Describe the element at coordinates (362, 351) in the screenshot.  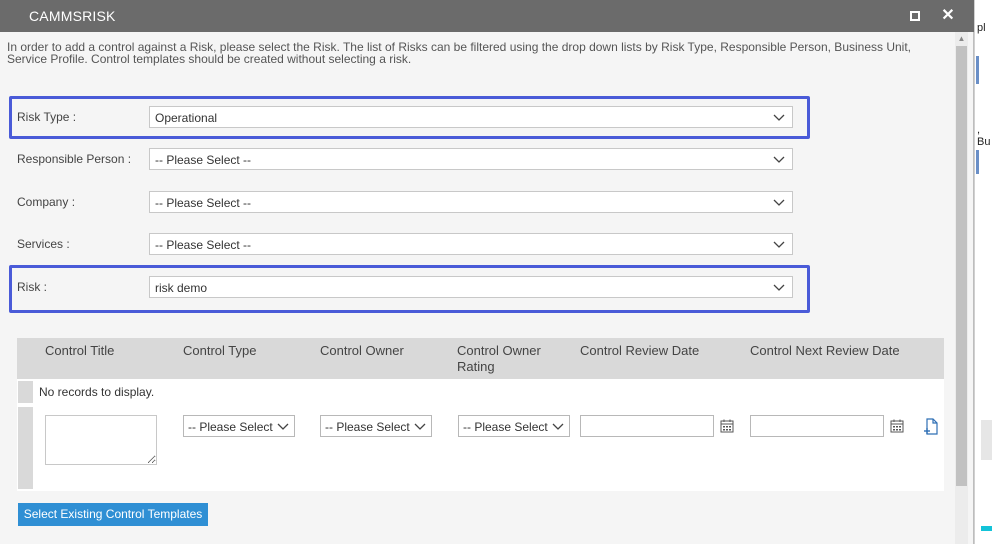
I see `column-header-control-owner: Control Owner` at that location.